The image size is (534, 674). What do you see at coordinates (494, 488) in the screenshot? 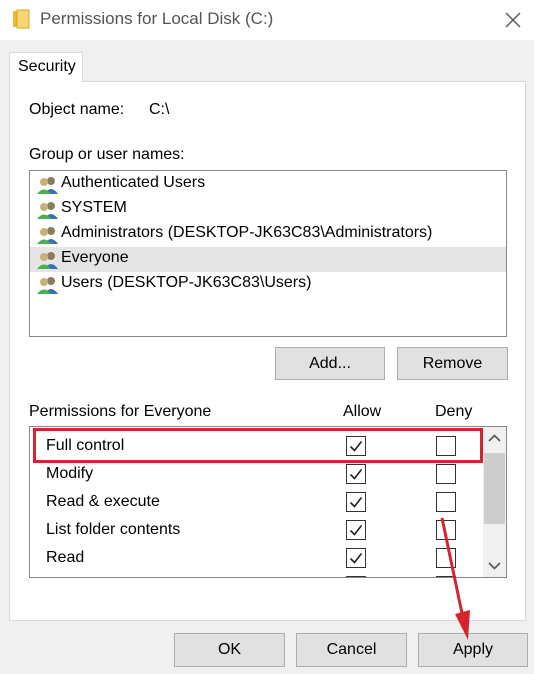
I see `scroll-thumb` at bounding box center [494, 488].